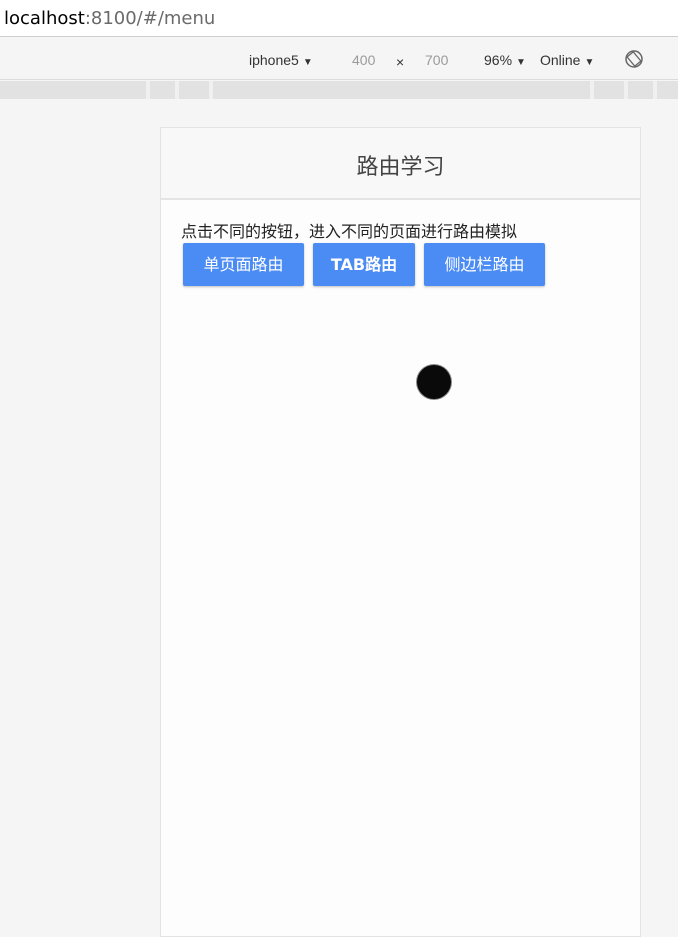  I want to click on height-input: 700, so click(436, 60).